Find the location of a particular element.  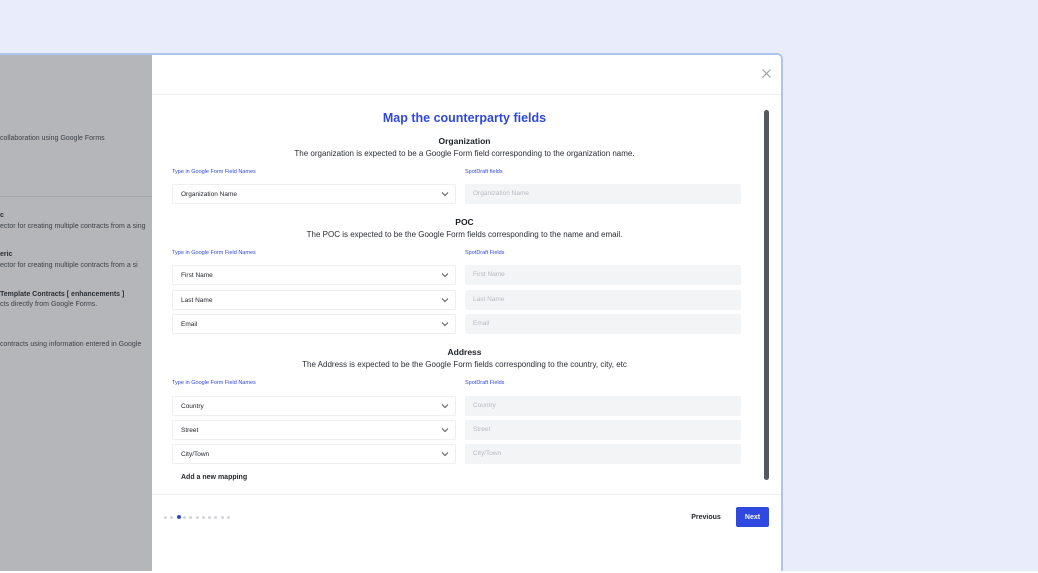

select-value: Street is located at coordinates (190, 430).